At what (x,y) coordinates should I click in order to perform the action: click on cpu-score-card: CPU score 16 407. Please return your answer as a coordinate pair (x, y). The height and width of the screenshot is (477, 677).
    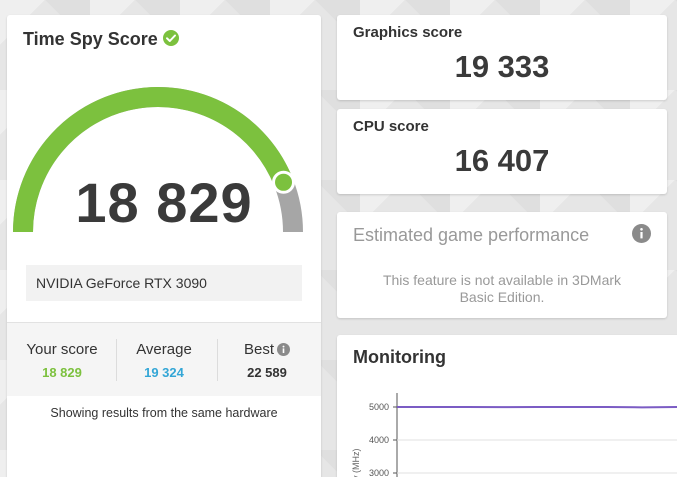
    Looking at the image, I should click on (502, 151).